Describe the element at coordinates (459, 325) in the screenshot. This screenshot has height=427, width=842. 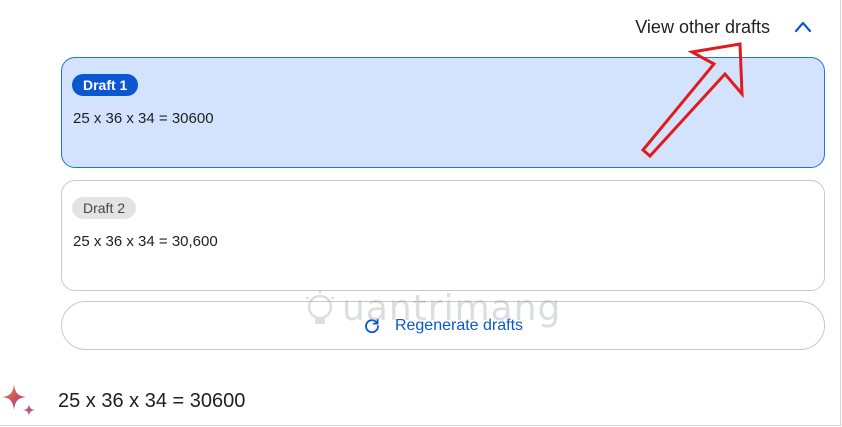
I see `regenerate-drafts-label: Regenerate drafts` at that location.